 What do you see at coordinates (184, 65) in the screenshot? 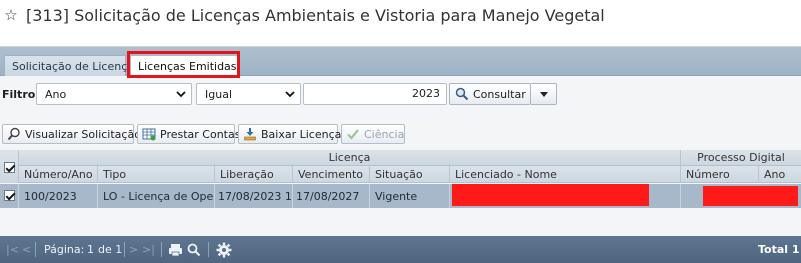
I see `tab-licencas-emitidas: Licenças Emitidas` at bounding box center [184, 65].